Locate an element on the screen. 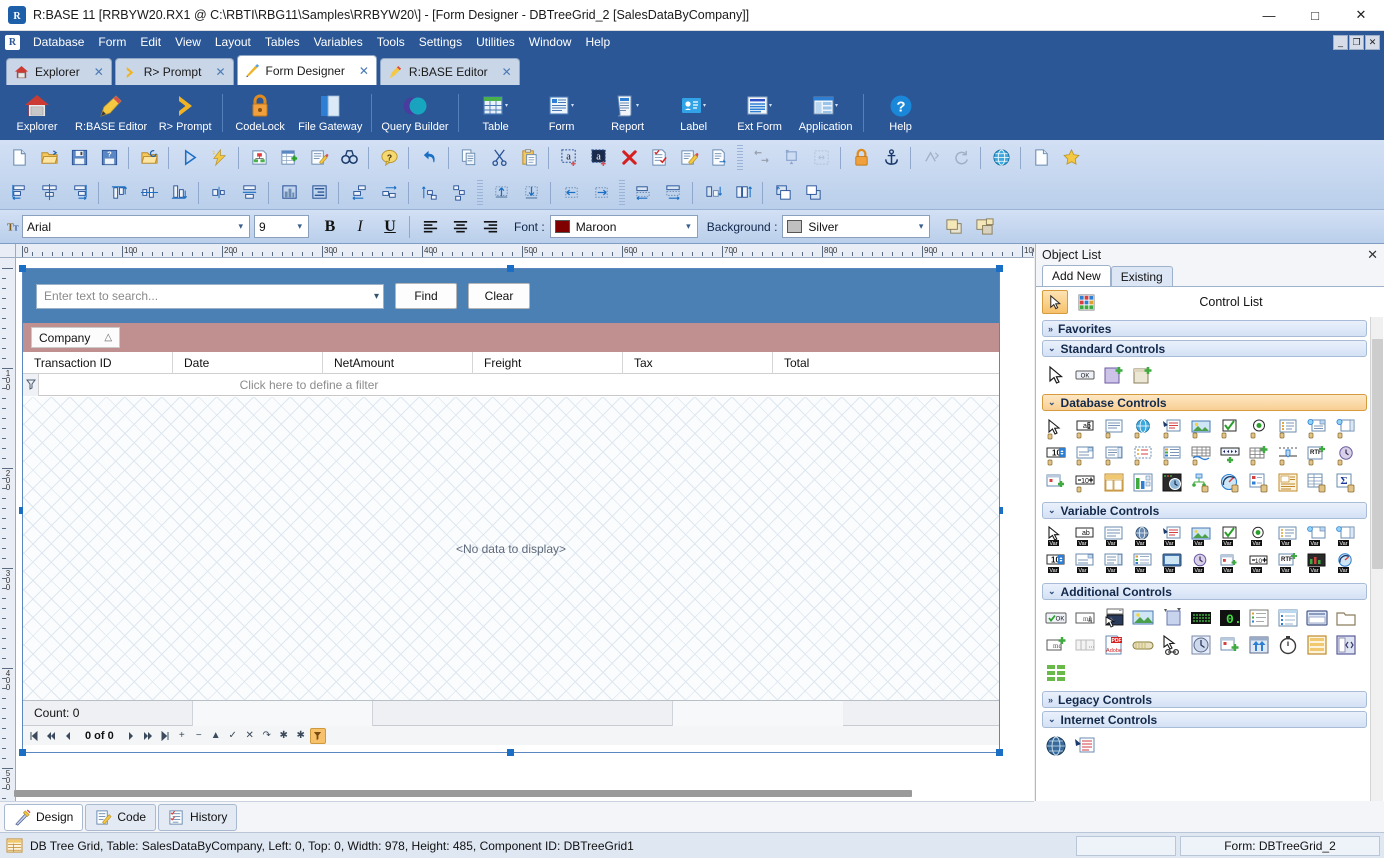 The height and width of the screenshot is (858, 1384). size-height-icon is located at coordinates (673, 193).